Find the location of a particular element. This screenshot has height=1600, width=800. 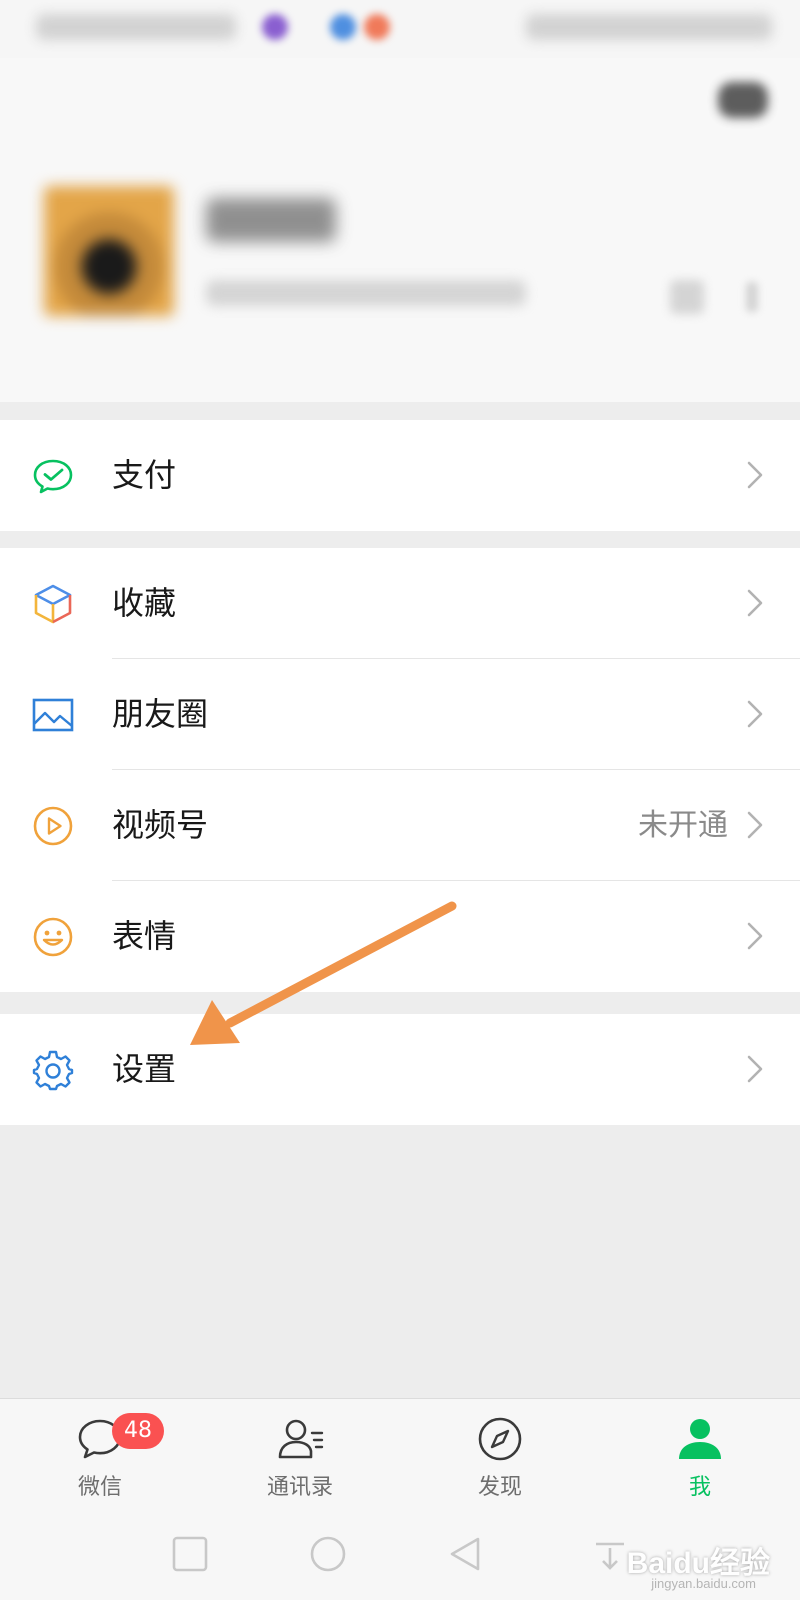

menu-item-pay: 支付 is located at coordinates (400, 475).